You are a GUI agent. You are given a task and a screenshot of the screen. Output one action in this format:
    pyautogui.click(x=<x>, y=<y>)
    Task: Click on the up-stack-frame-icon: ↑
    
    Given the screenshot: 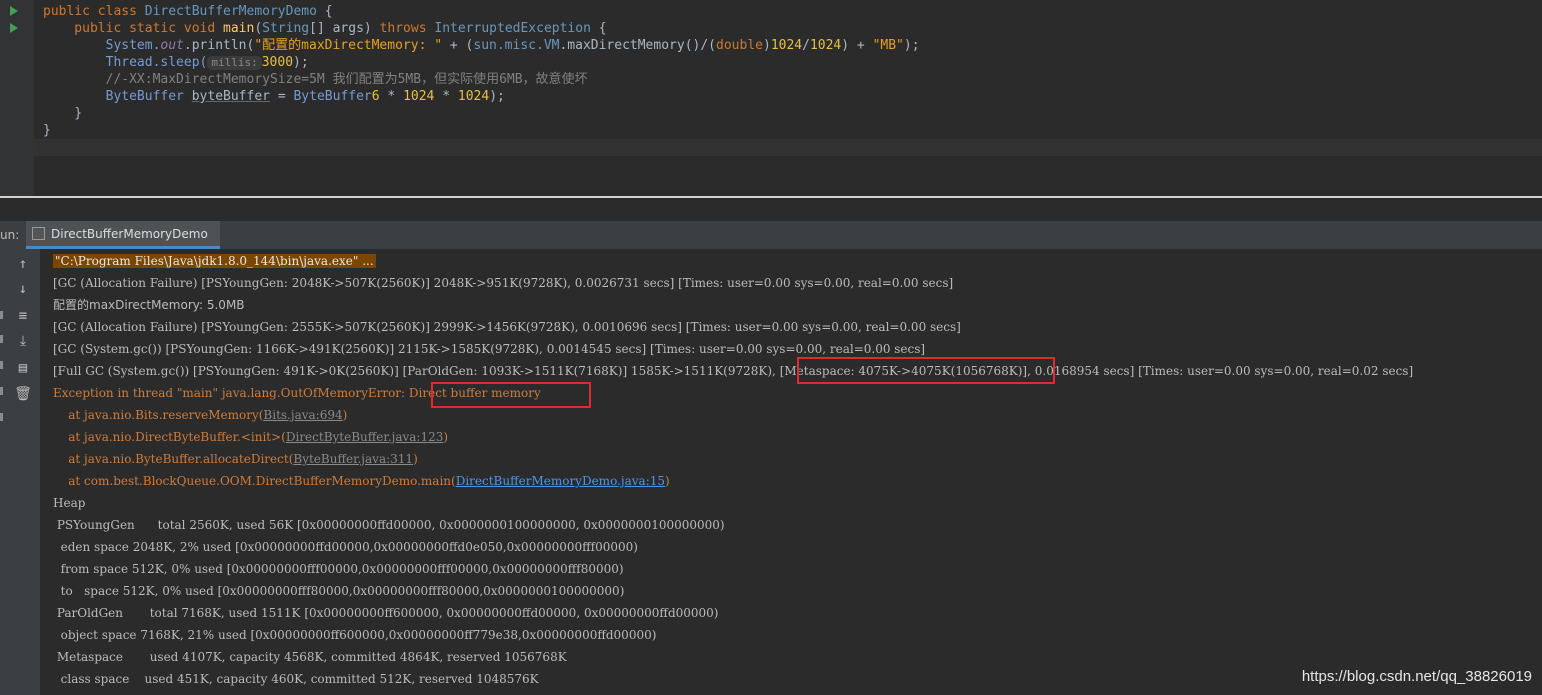 What is the action you would take?
    pyautogui.click(x=23, y=264)
    